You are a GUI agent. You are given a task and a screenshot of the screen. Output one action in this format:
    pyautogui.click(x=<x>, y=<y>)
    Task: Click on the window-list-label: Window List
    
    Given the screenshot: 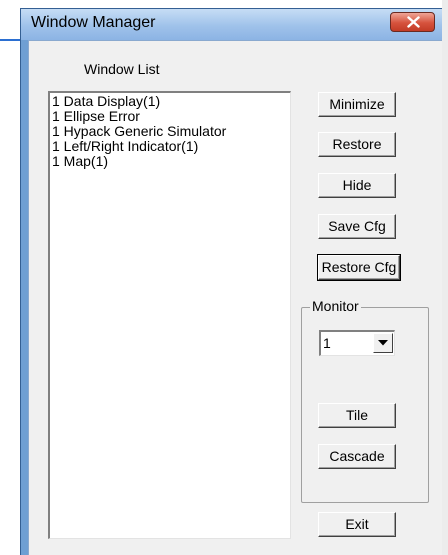 What is the action you would take?
    pyautogui.click(x=122, y=69)
    